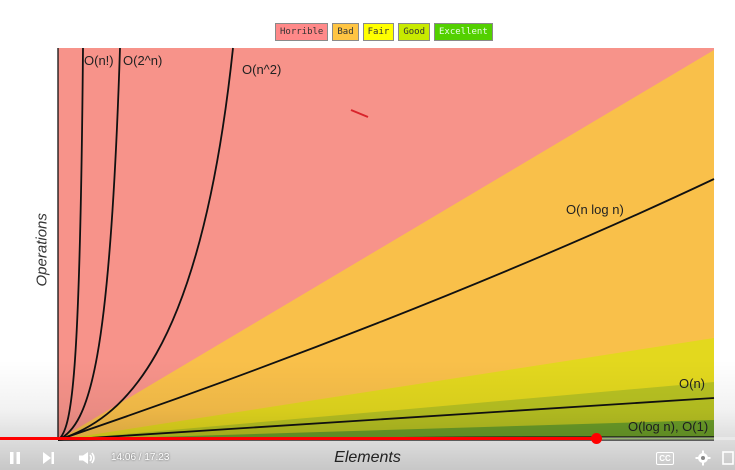  I want to click on pause-icon, so click(15, 458).